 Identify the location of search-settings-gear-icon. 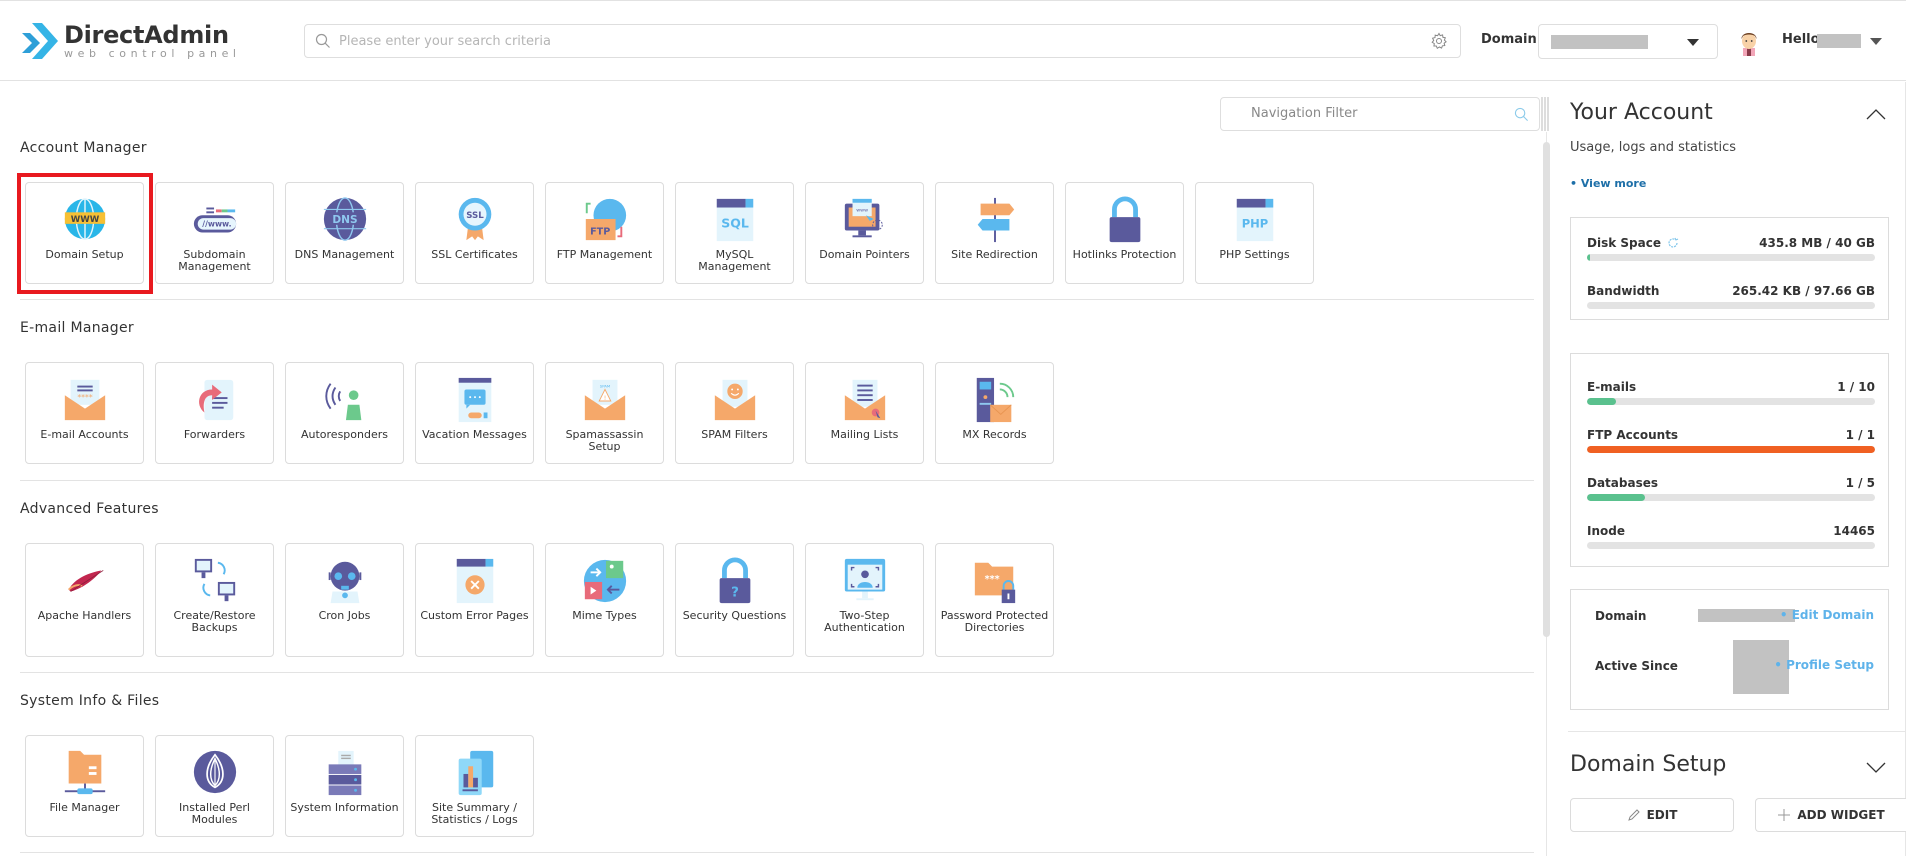
(1439, 41).